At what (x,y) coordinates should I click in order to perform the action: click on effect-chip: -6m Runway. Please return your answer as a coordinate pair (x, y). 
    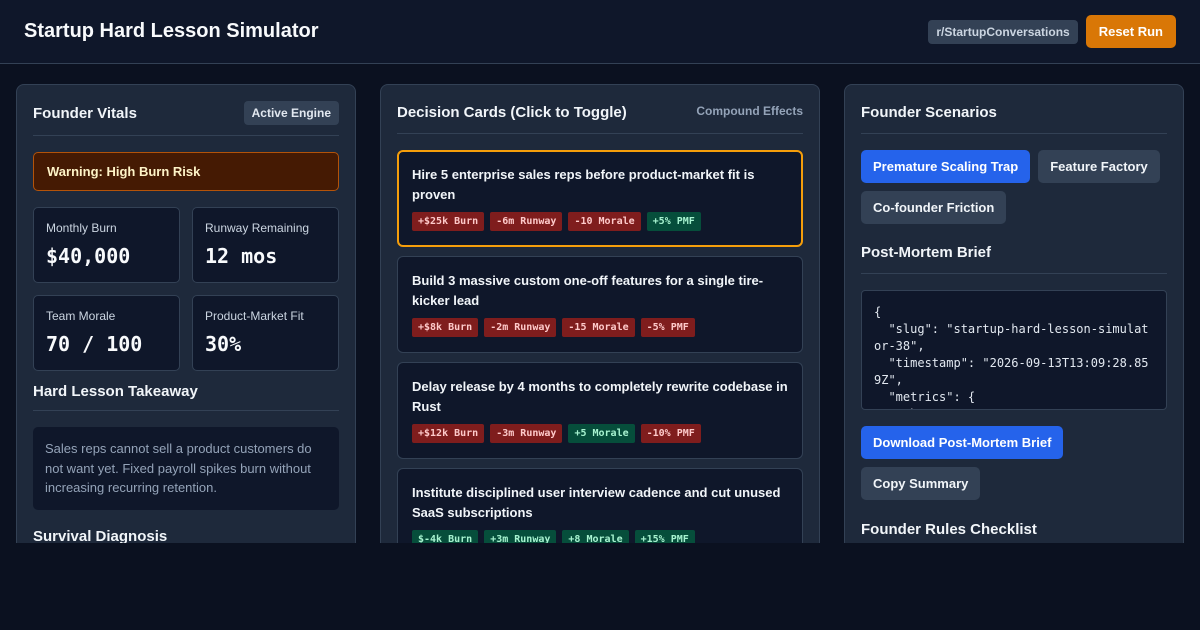
    Looking at the image, I should click on (526, 221).